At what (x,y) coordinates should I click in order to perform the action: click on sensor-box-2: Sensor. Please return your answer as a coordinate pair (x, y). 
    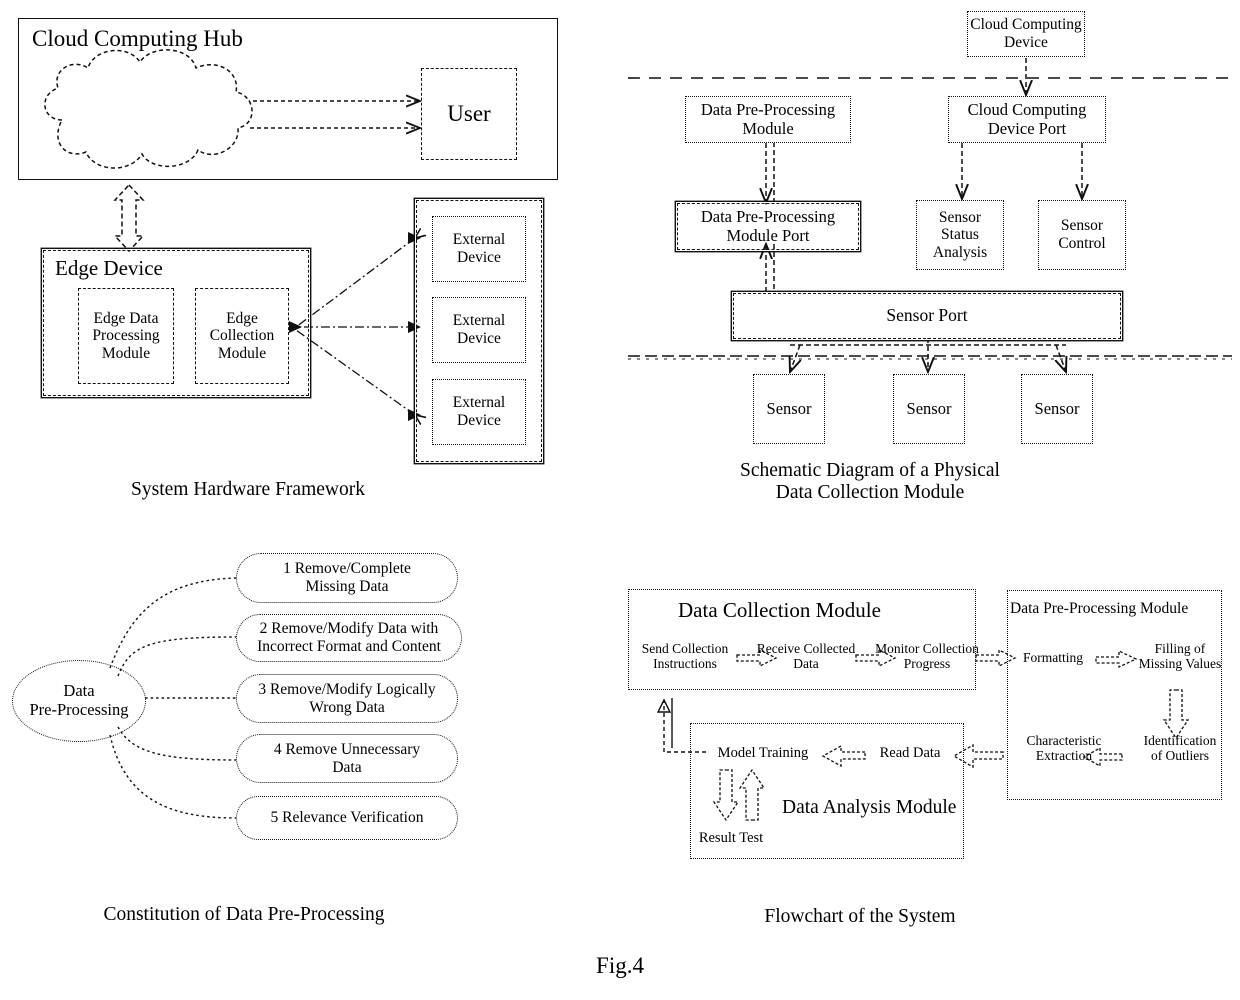
    Looking at the image, I should click on (929, 409).